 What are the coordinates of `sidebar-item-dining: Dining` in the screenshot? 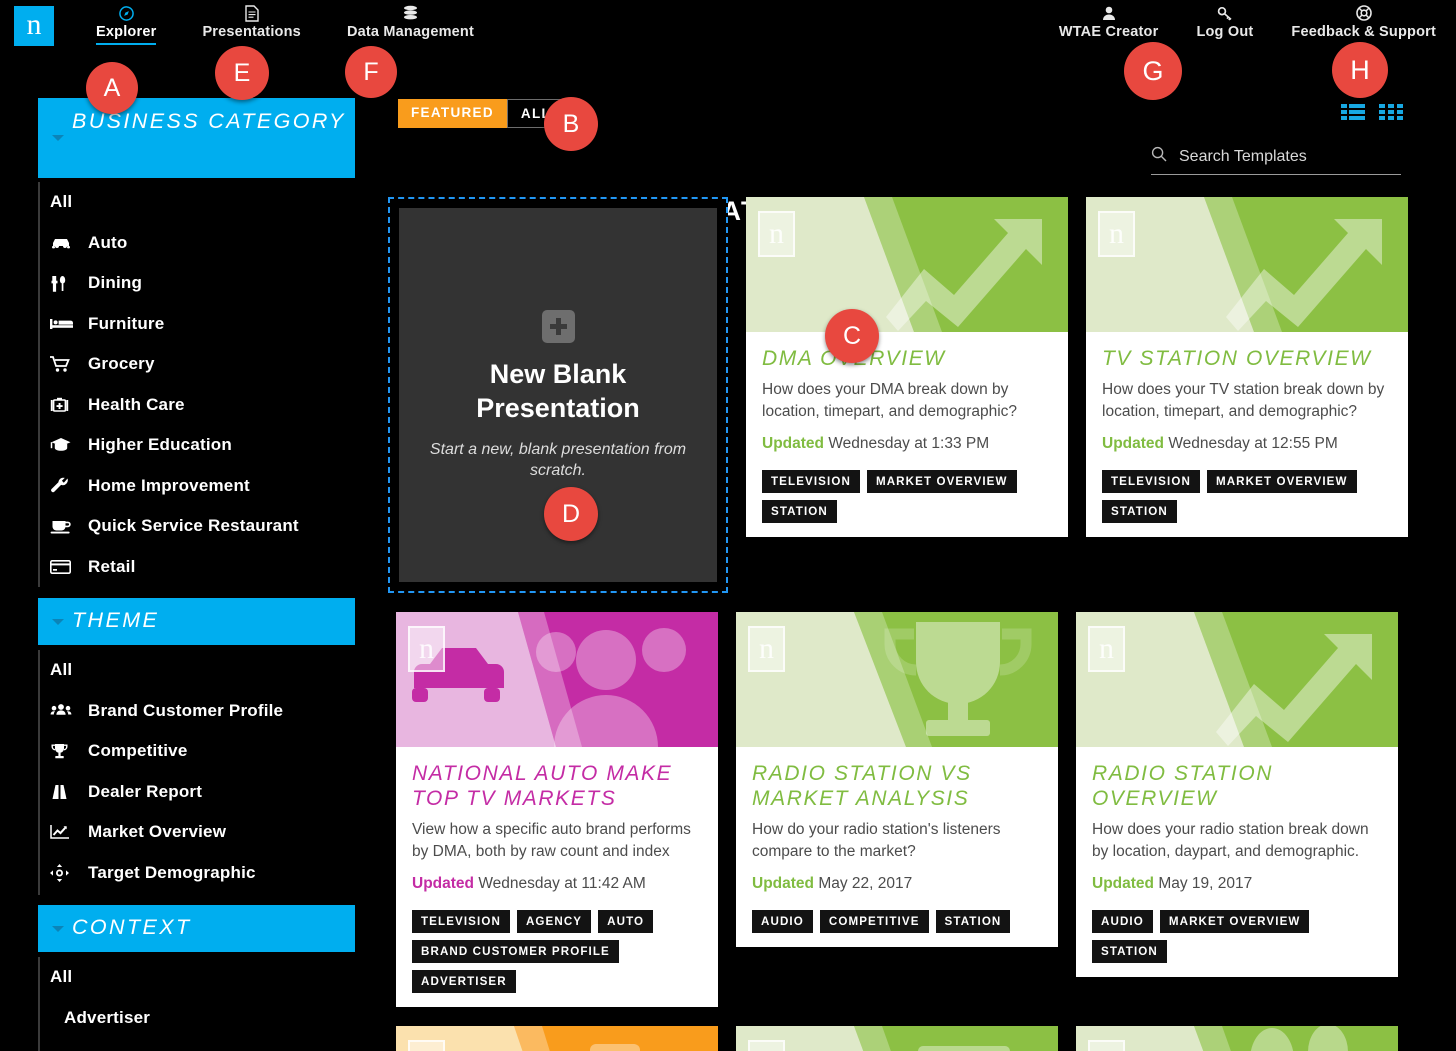 It's located at (204, 283).